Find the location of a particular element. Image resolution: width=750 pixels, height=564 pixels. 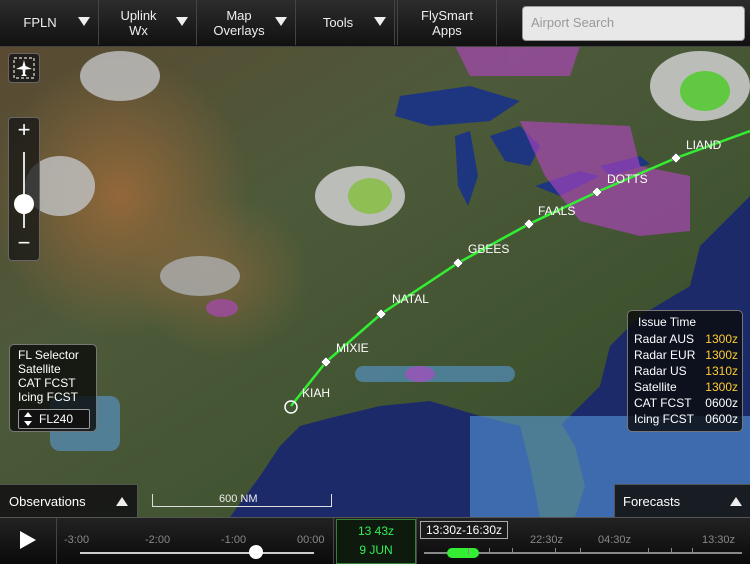

zoom-slider-track is located at coordinates (24, 190).